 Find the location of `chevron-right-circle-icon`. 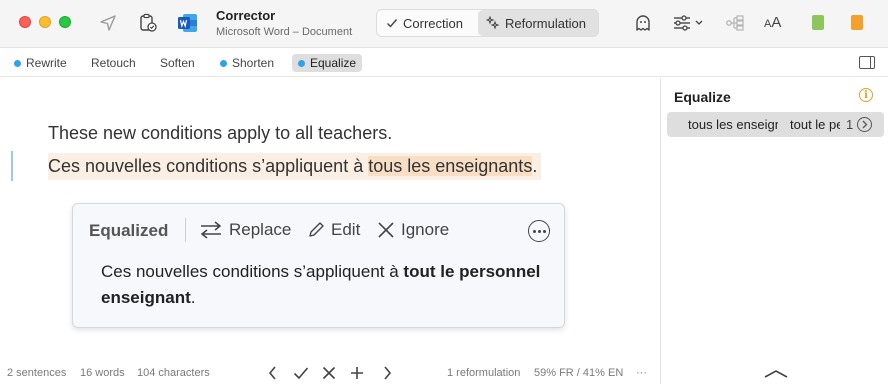

chevron-right-circle-icon is located at coordinates (864, 124).